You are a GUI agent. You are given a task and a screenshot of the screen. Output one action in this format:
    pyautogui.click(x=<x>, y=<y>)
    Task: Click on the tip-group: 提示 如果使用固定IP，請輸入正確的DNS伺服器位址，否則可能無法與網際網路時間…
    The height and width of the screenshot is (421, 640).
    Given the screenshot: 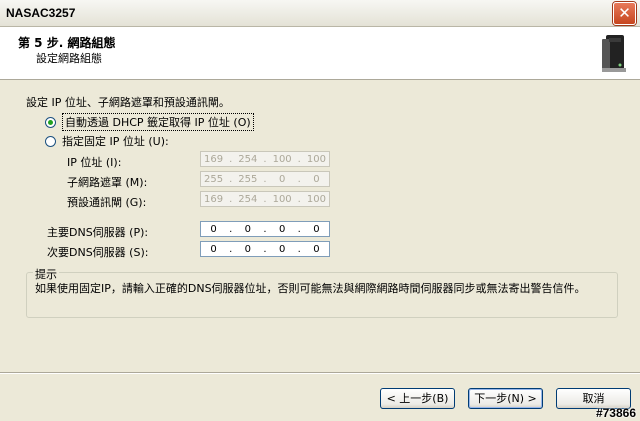 What is the action you would take?
    pyautogui.click(x=322, y=292)
    